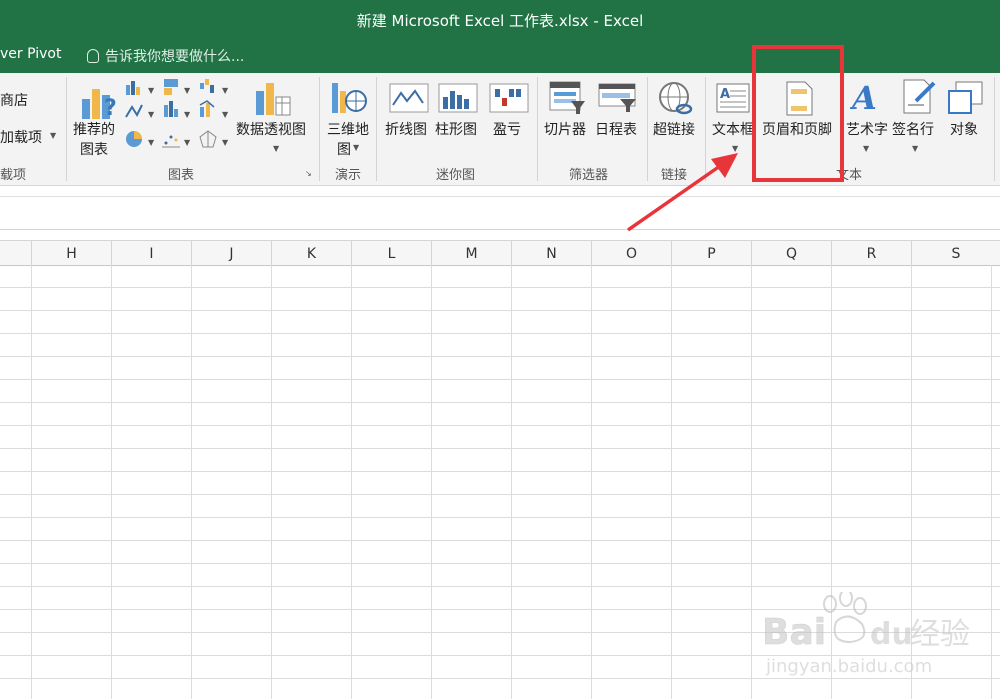 Image resolution: width=1000 pixels, height=699 pixels. I want to click on watermark-url: jingyan.baidu.com, so click(848, 666).